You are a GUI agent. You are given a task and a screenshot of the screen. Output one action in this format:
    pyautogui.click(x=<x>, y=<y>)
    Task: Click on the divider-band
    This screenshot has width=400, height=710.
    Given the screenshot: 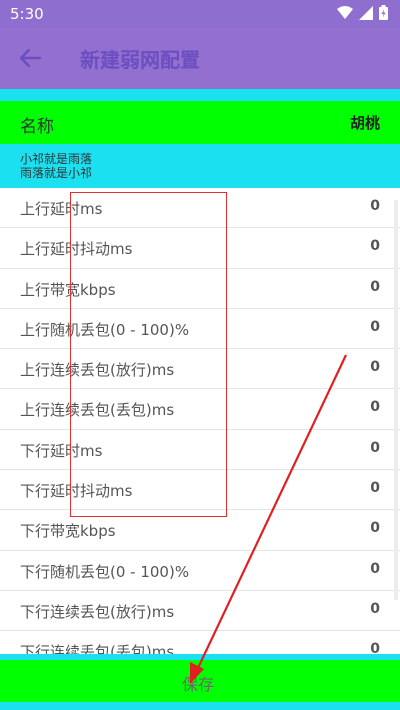 What is the action you would take?
    pyautogui.click(x=200, y=95)
    